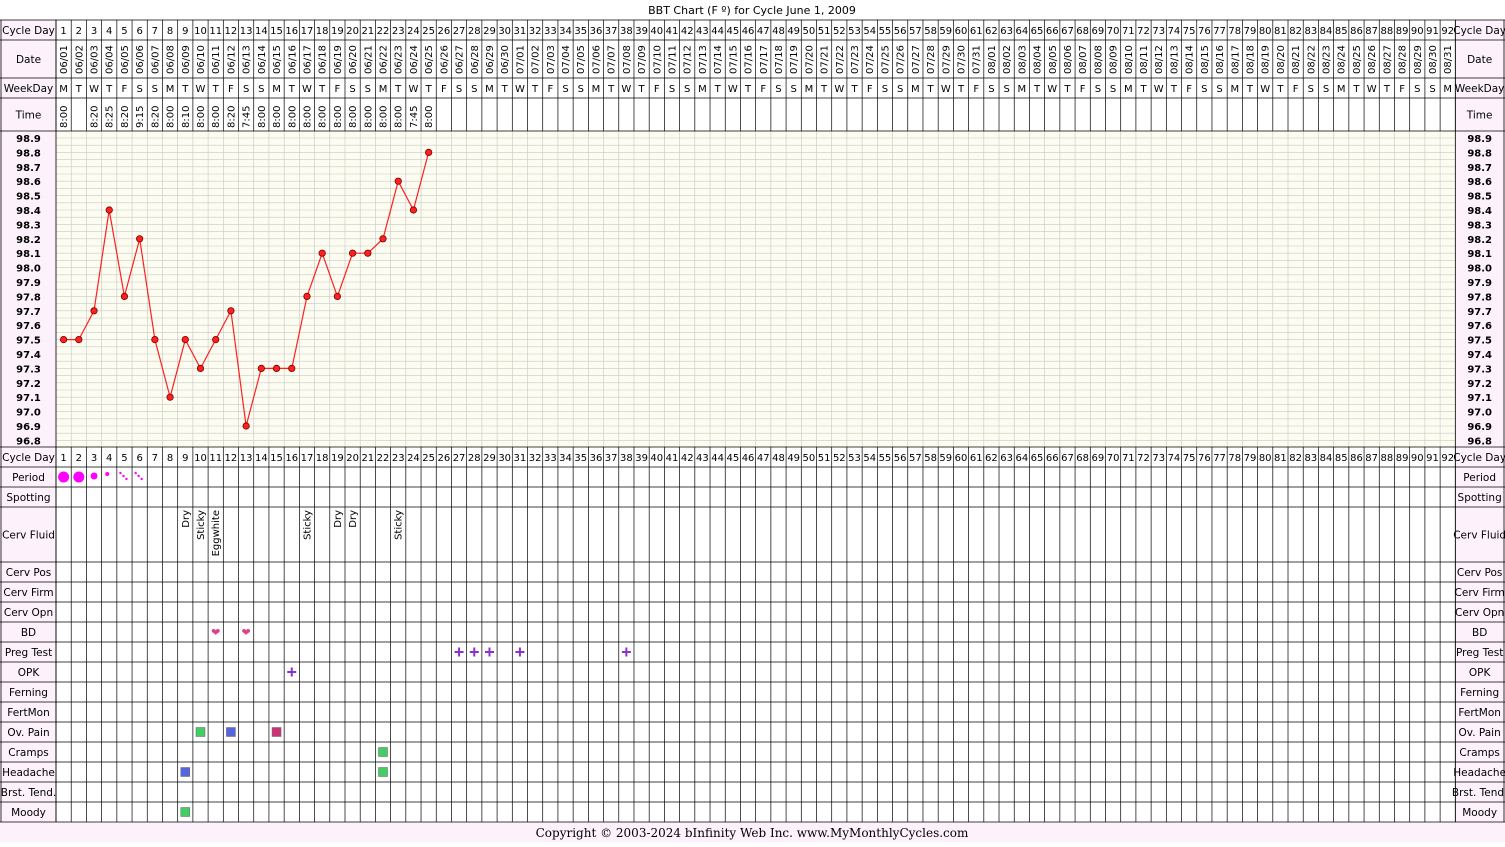 This screenshot has height=847, width=1505. I want to click on date-cell: 07/19, so click(794, 59).